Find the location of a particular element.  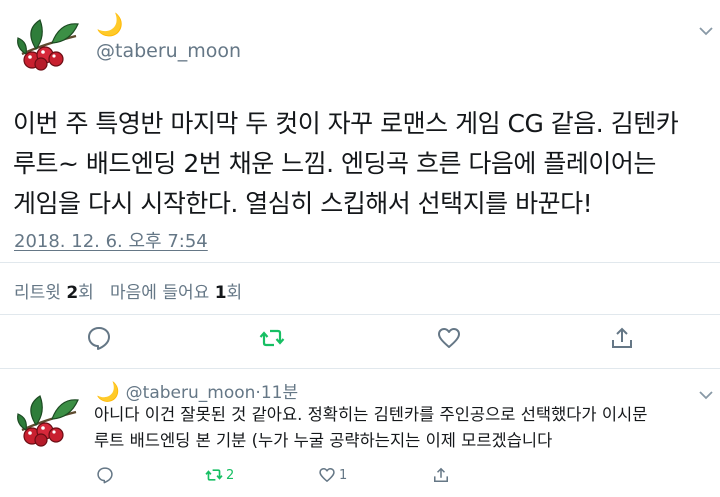

retweets-label: 리트윗 is located at coordinates (37, 293).